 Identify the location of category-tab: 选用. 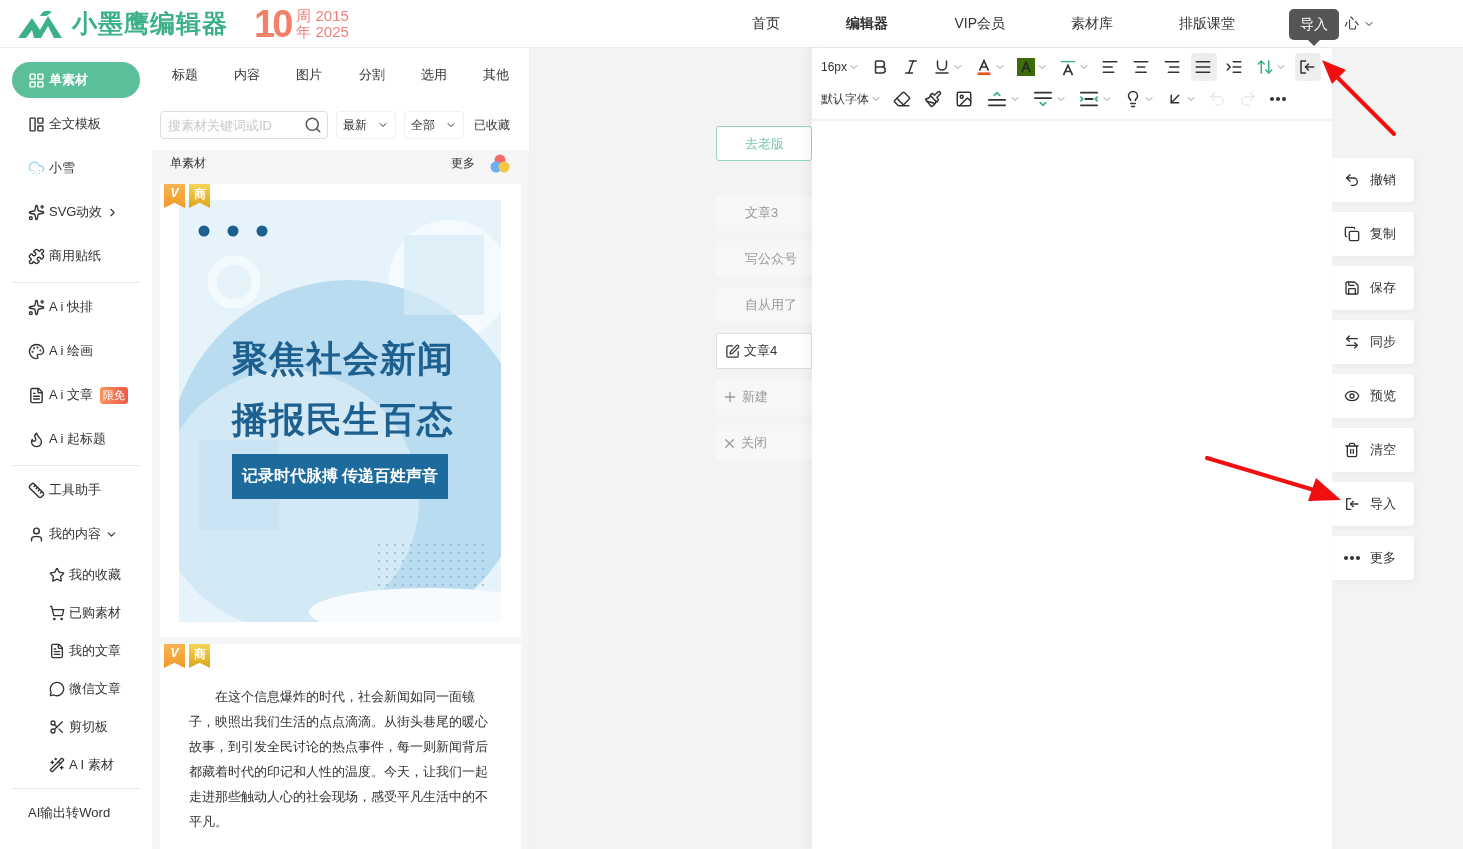
(433, 83).